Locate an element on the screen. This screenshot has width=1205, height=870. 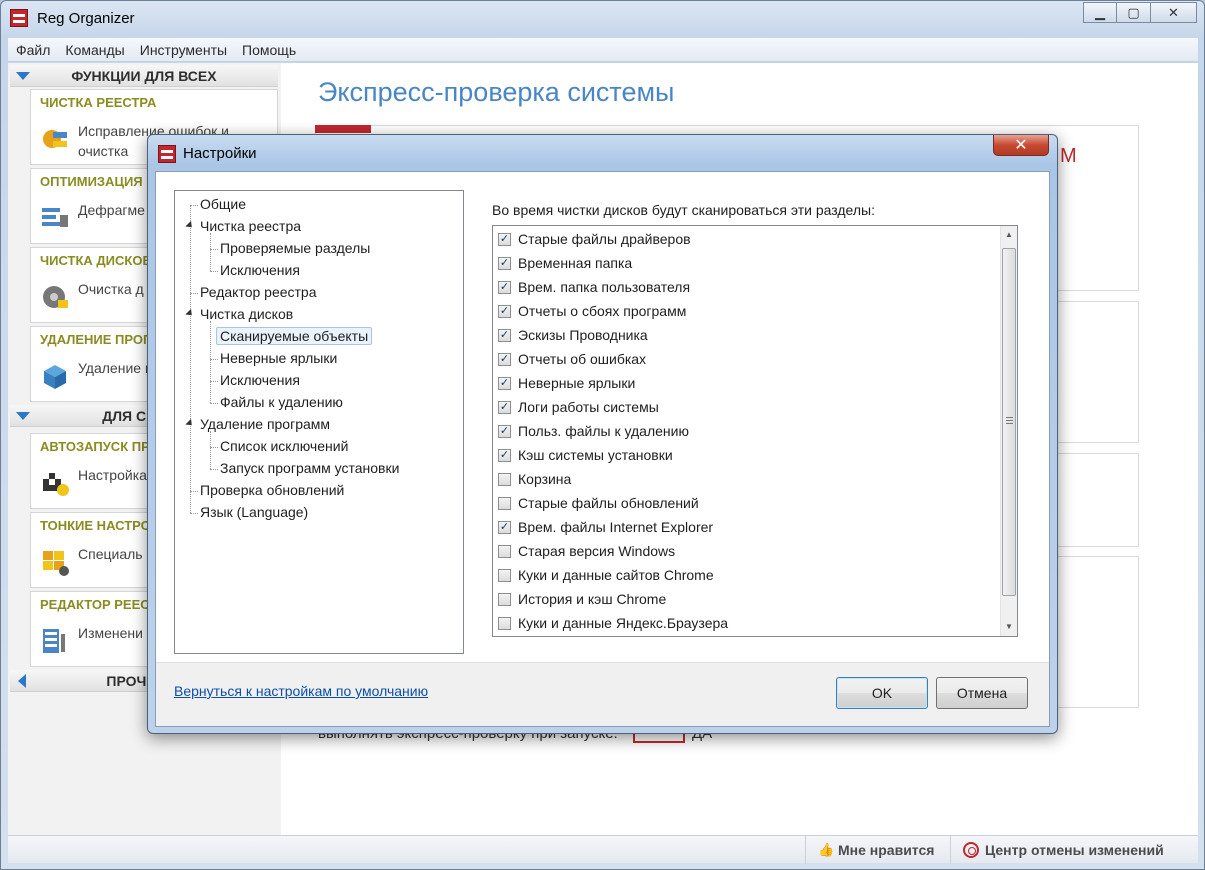
scan-item-label: Старая версия Windows is located at coordinates (597, 551).